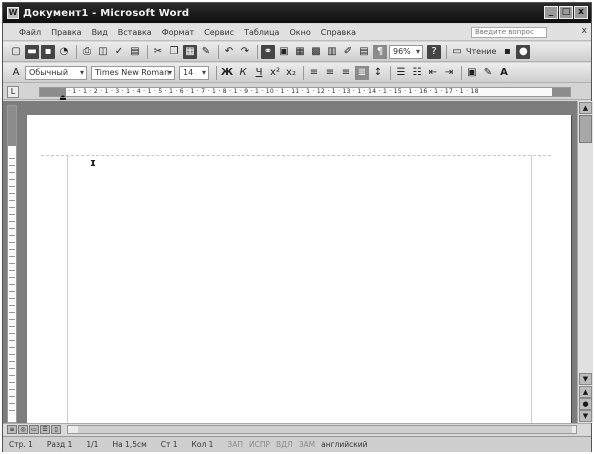 The width and height of the screenshot is (594, 454). I want to click on outline-view-icon: ☰, so click(45, 429).